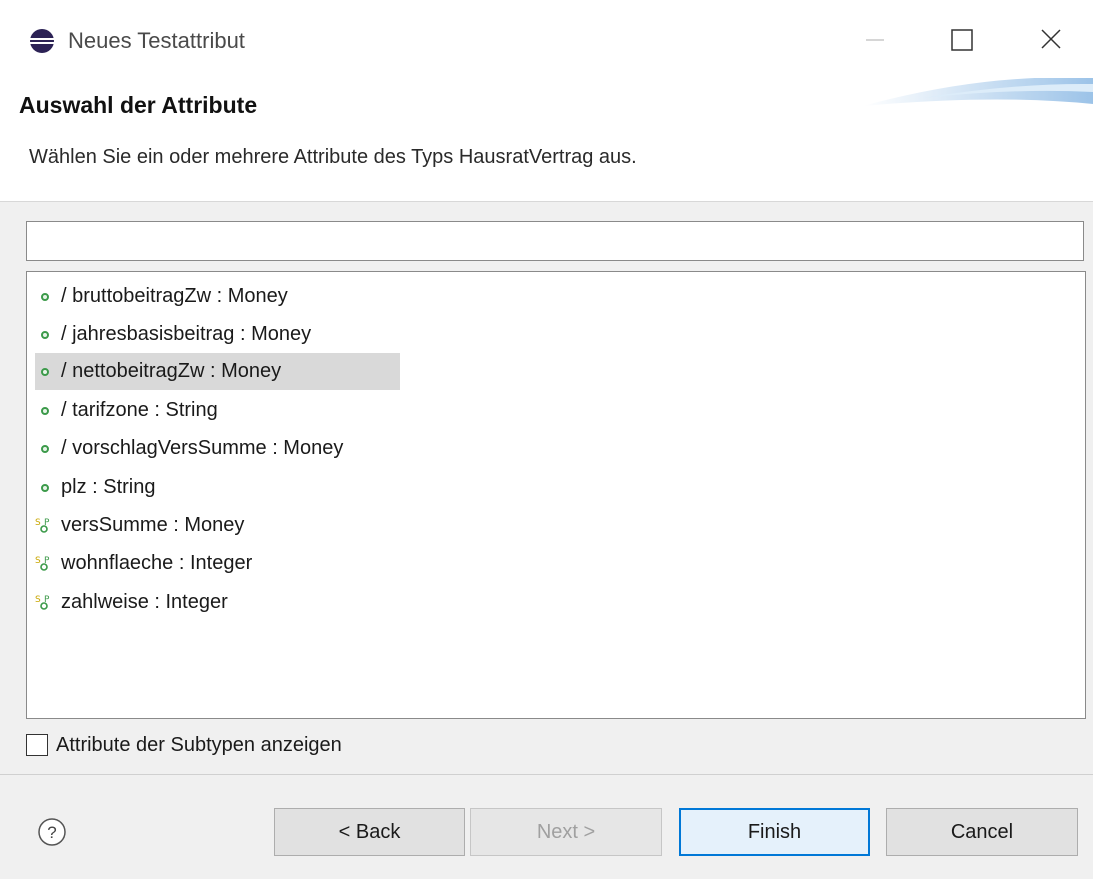  I want to click on minimize-button, so click(876, 40).